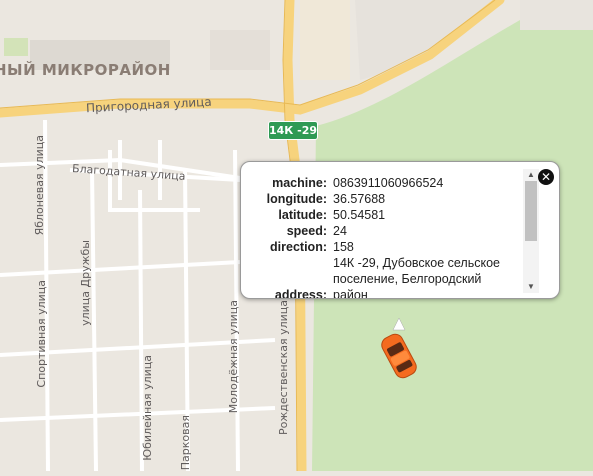 Image resolution: width=593 pixels, height=476 pixels. What do you see at coordinates (283, 368) in the screenshot?
I see `street-label-rozhdestvenskaya: Рождественская улица` at bounding box center [283, 368].